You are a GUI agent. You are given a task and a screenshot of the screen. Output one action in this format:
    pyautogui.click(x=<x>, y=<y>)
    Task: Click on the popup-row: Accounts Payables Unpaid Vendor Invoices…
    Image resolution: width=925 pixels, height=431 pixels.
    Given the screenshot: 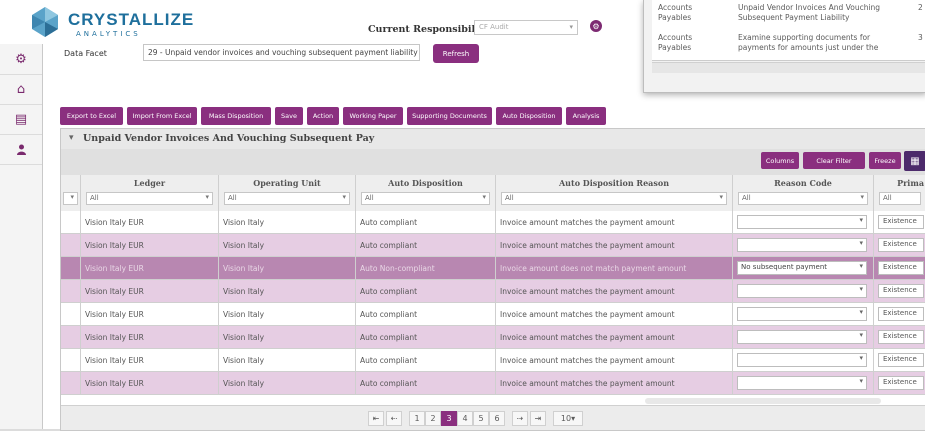 What is the action you would take?
    pyautogui.click(x=788, y=15)
    